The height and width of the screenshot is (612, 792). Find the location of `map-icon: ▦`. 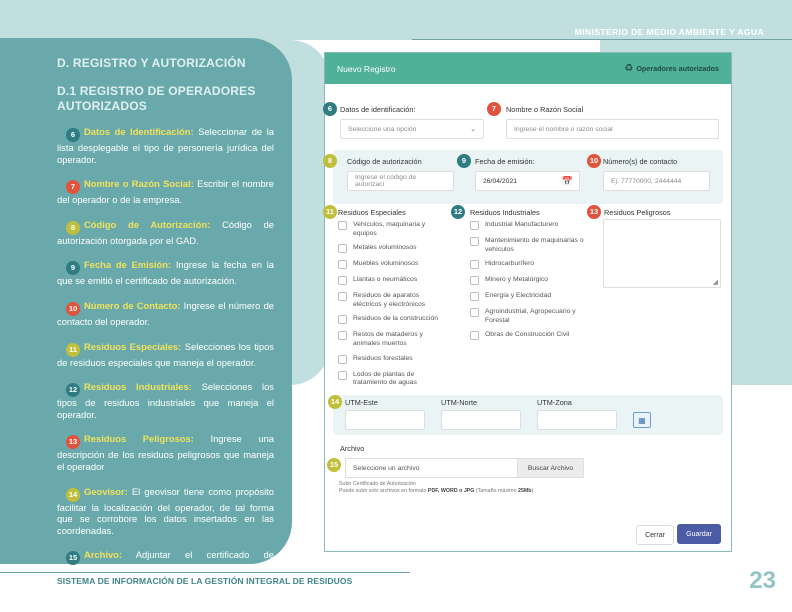

map-icon: ▦ is located at coordinates (642, 420).